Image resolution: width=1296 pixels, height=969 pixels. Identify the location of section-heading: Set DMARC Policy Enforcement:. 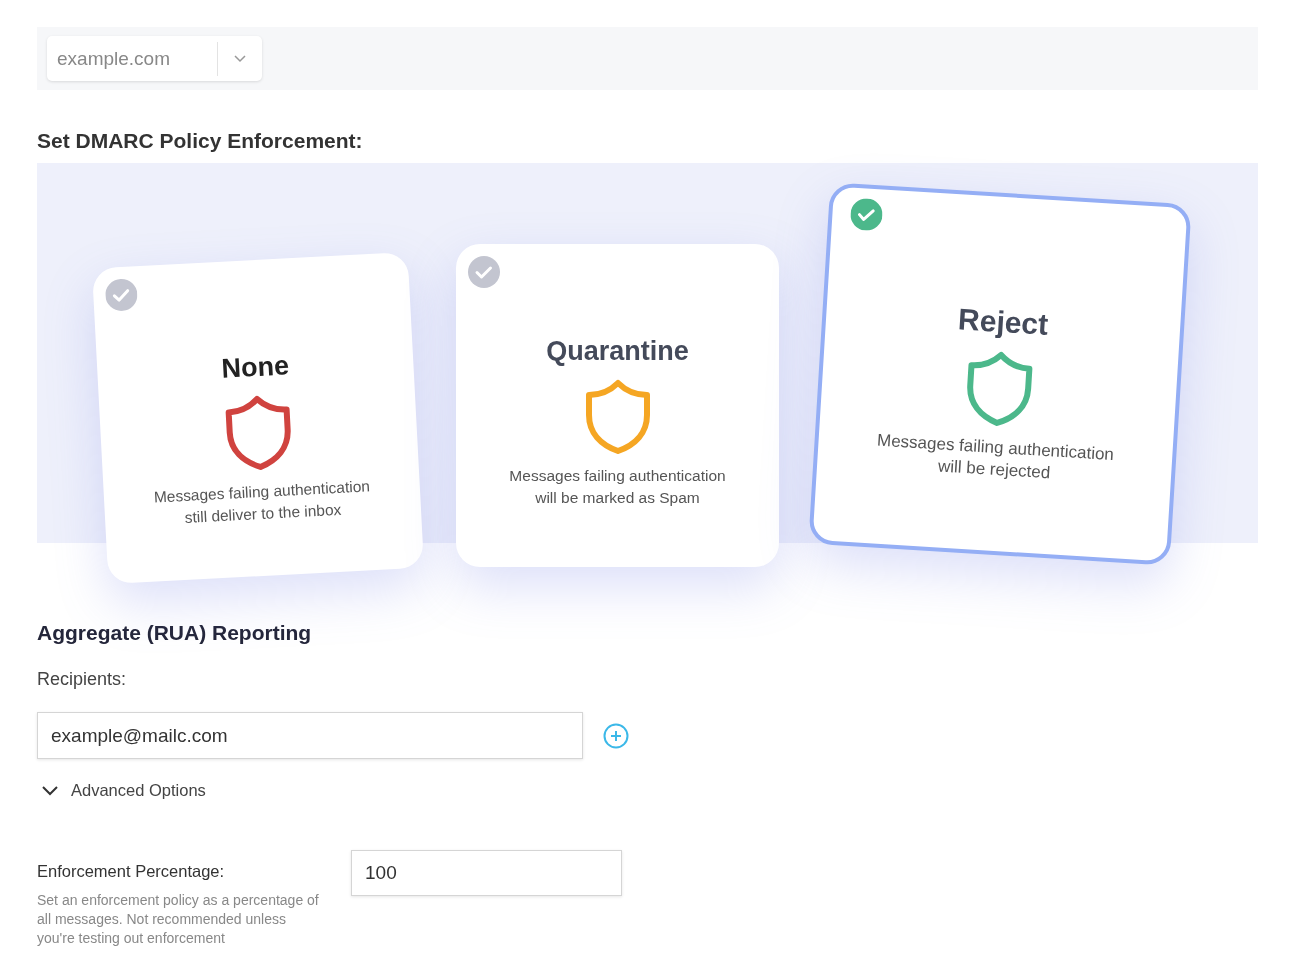
(200, 141).